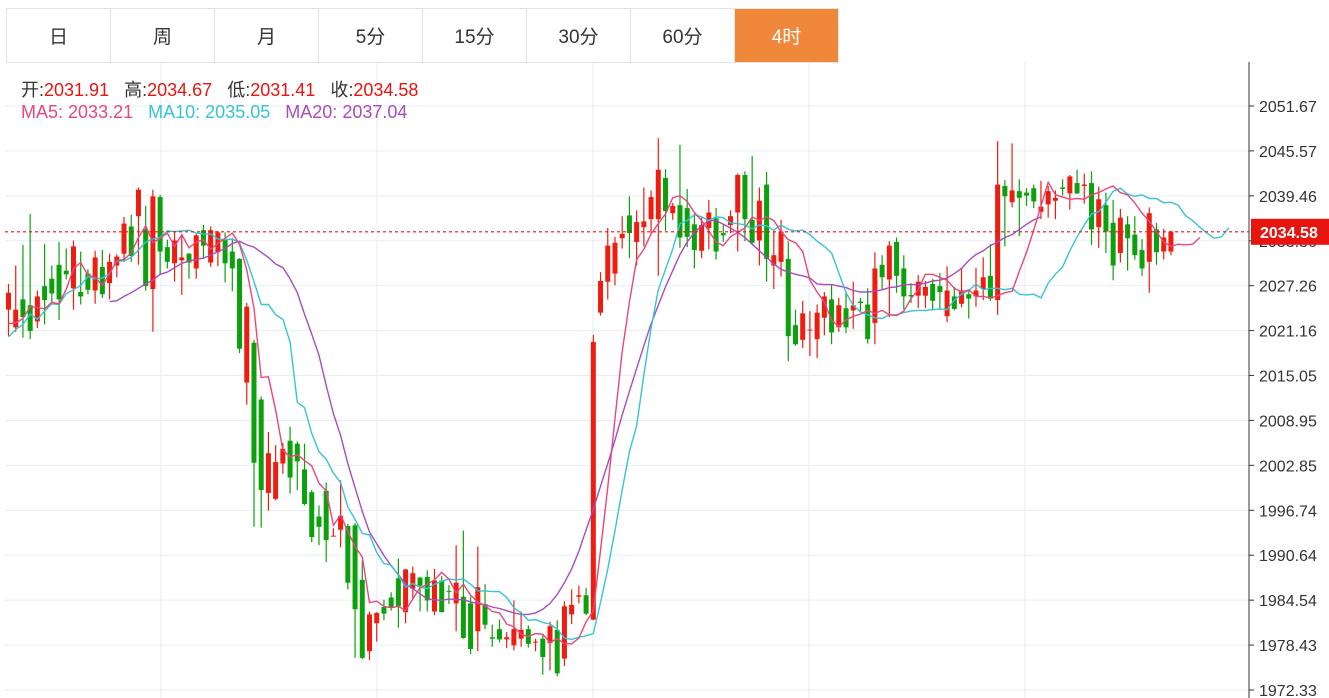 This screenshot has height=698, width=1329. What do you see at coordinates (1288, 377) in the screenshot?
I see `y-tick-label: 2015.05` at bounding box center [1288, 377].